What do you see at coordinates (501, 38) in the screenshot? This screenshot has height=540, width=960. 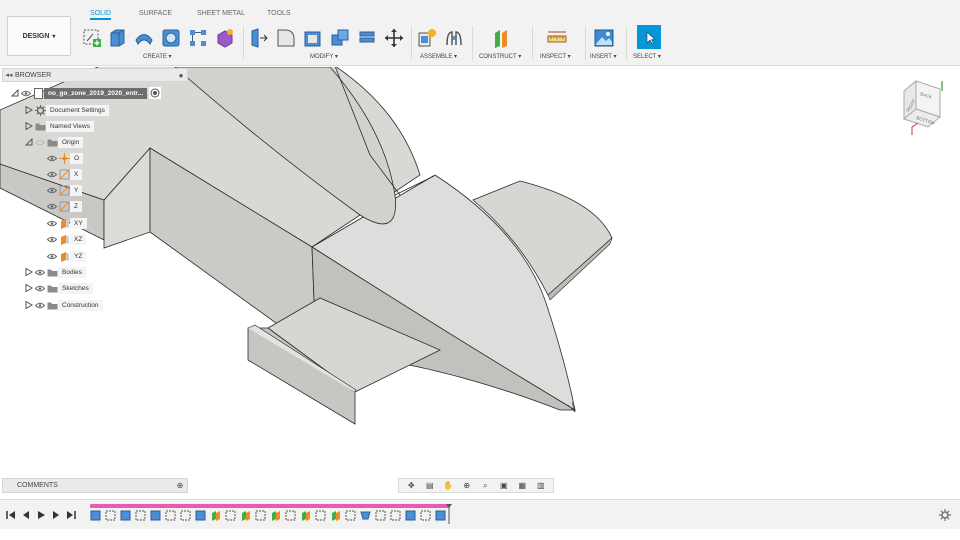 I see `offset-plane-icon` at bounding box center [501, 38].